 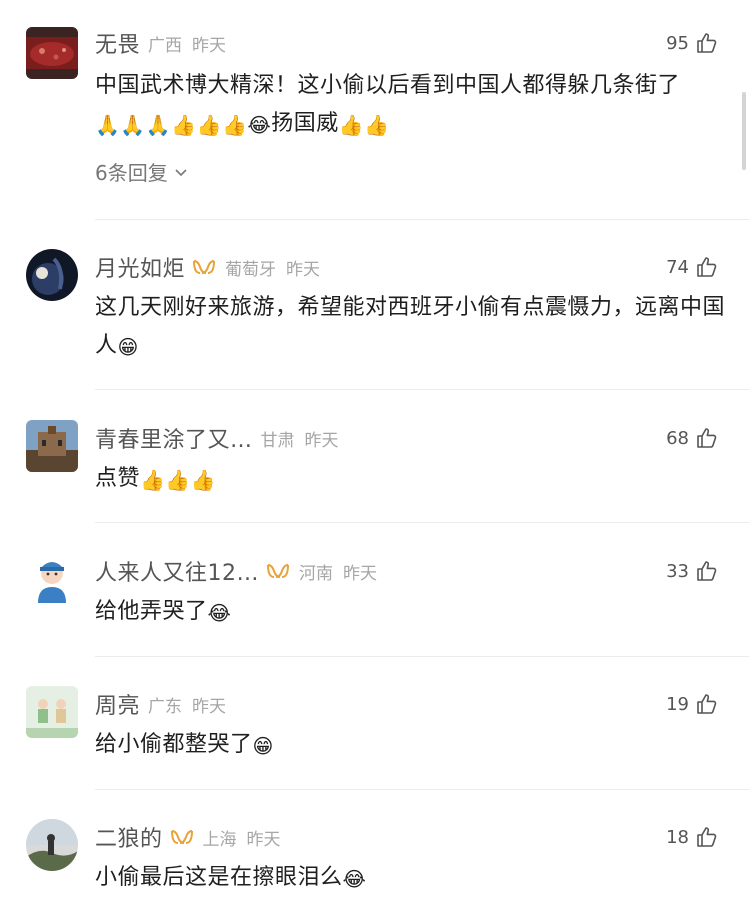 I want to click on comment-header: 青春里涂了又… 甘肃 昨天, so click(x=217, y=438).